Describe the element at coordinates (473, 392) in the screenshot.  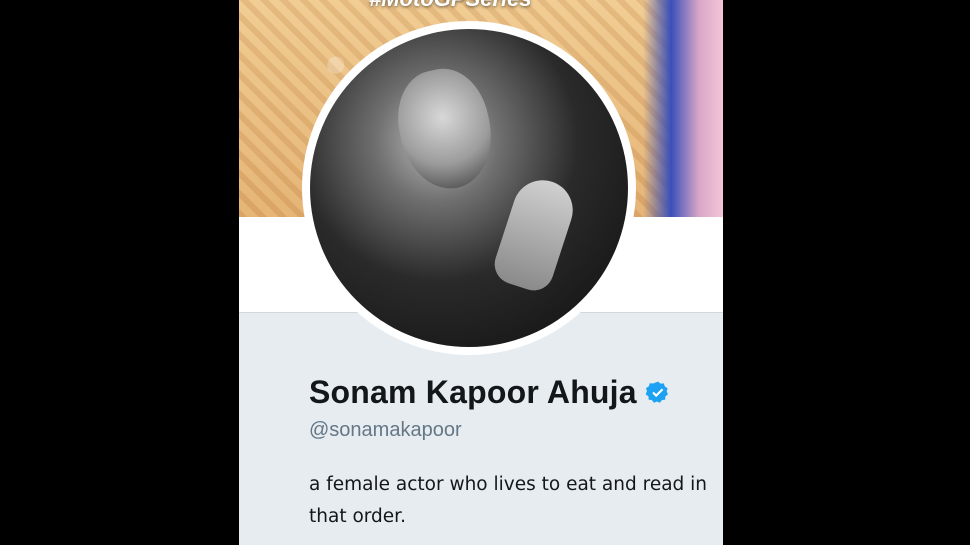
I see `display-name: Sonam Kapoor Ahuja` at that location.